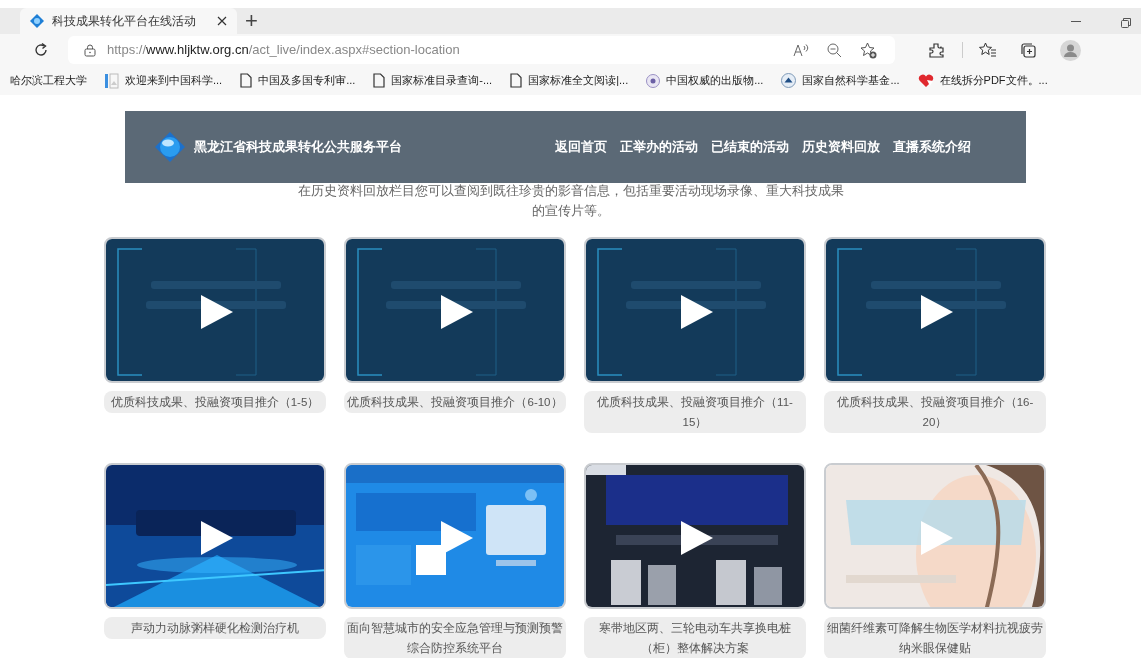 The height and width of the screenshot is (658, 1141). What do you see at coordinates (570, 201) in the screenshot?
I see `intro-text: 在历史资料回放栏目您可以查阅到既往珍贵的影音信息，包括重要活动现场录像、重大科技成果的宣传片等。` at bounding box center [570, 201].